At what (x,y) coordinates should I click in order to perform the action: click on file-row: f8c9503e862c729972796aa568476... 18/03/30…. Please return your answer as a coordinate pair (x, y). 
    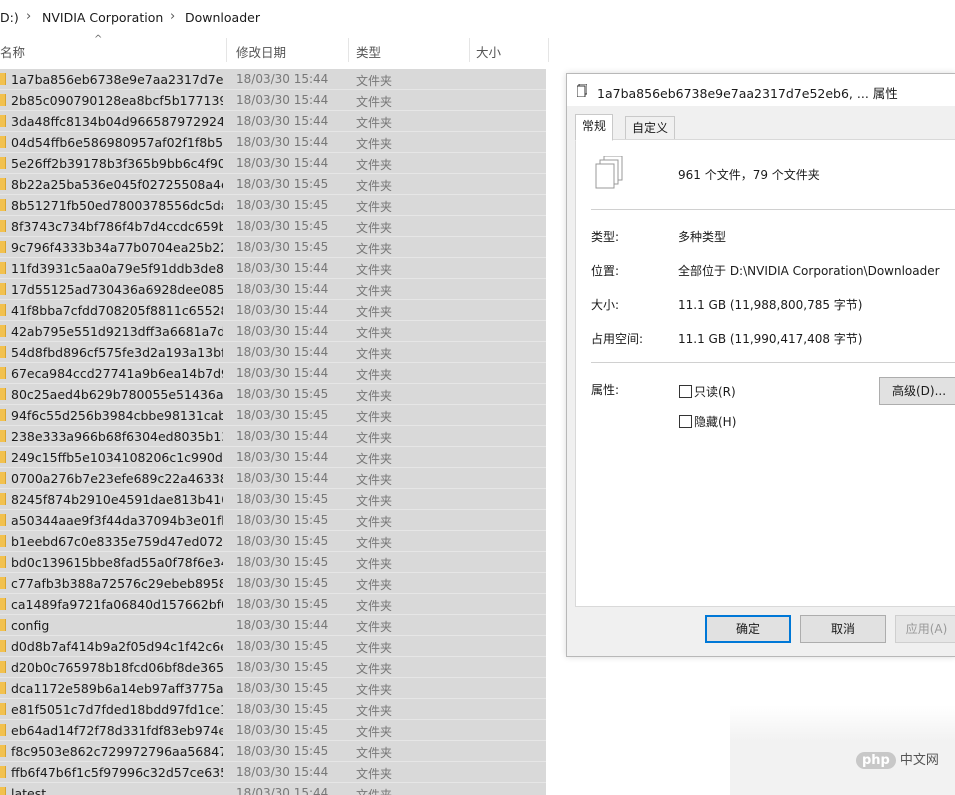
    Looking at the image, I should click on (273, 751).